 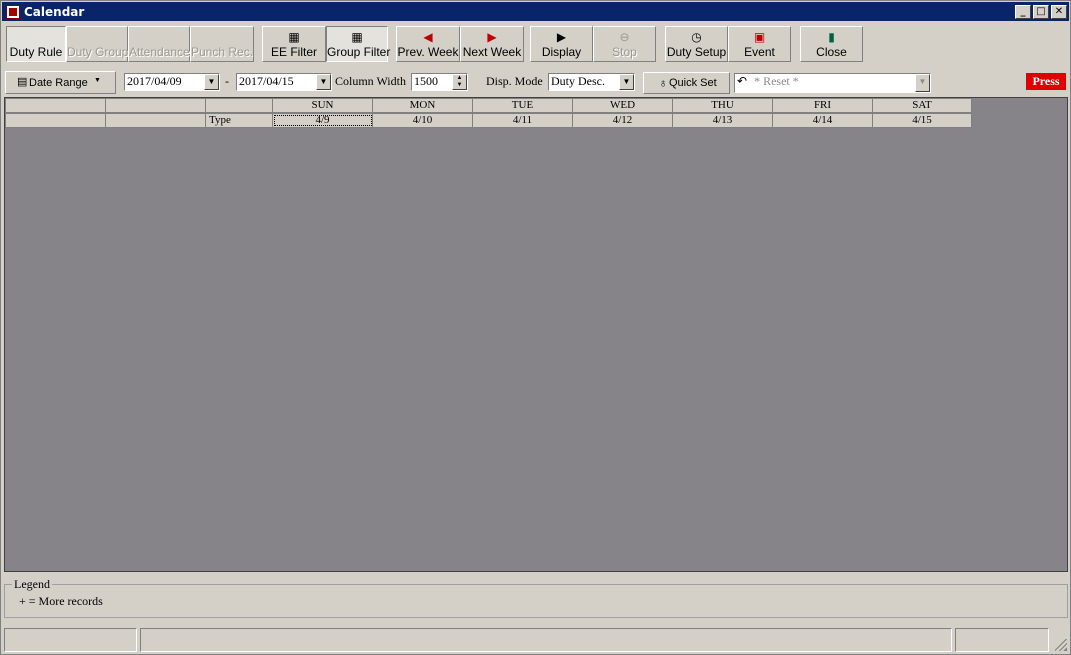 I want to click on ee-filter-button: ▦ EE Filter, so click(x=294, y=44).